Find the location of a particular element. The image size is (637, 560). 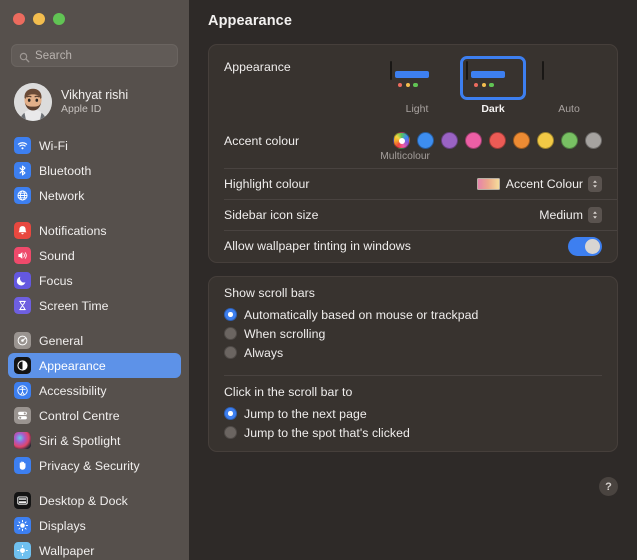

theme-thumbnail-dark is located at coordinates (493, 78).